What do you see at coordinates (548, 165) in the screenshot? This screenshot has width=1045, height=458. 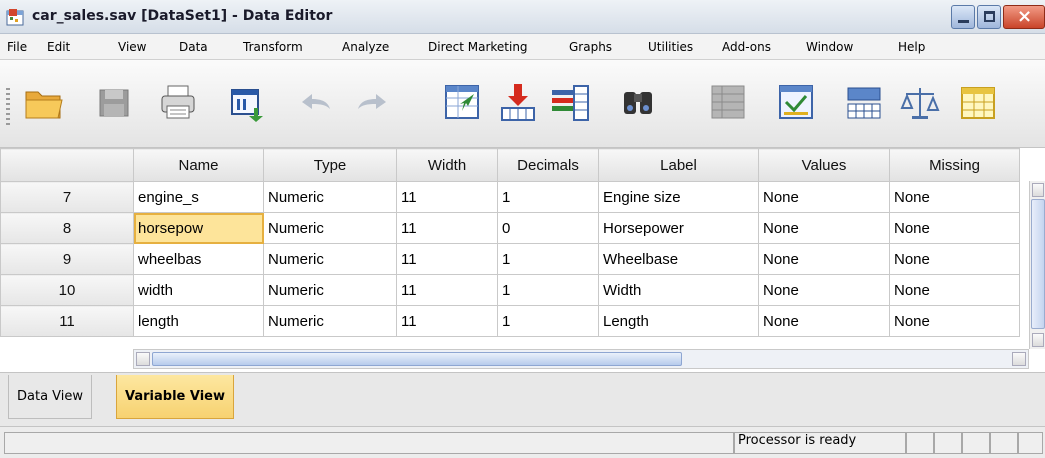 I see `column-header: Decimals` at bounding box center [548, 165].